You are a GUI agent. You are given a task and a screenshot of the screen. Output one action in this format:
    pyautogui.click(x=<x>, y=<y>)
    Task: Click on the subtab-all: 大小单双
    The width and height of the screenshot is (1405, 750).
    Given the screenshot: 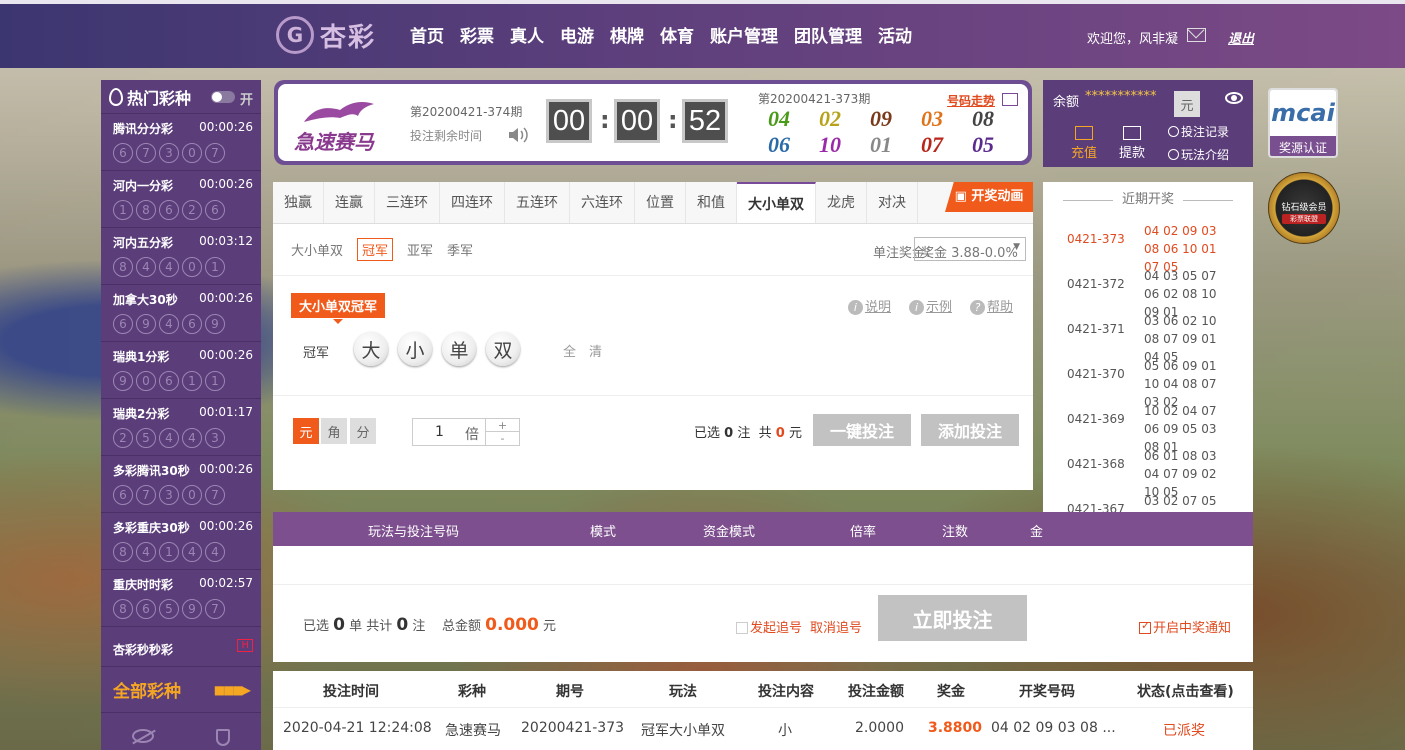 What is the action you would take?
    pyautogui.click(x=317, y=249)
    